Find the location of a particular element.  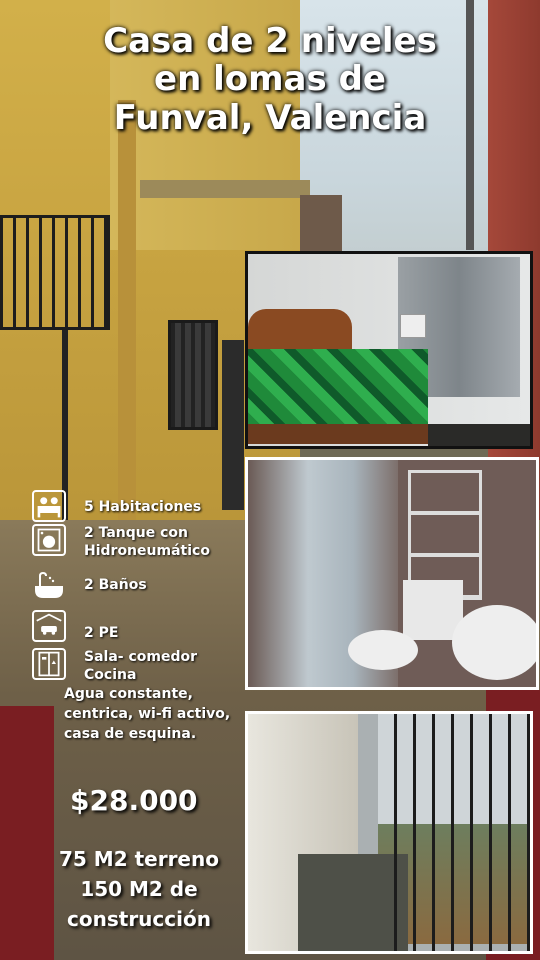

iron-balcony is located at coordinates (55, 272).